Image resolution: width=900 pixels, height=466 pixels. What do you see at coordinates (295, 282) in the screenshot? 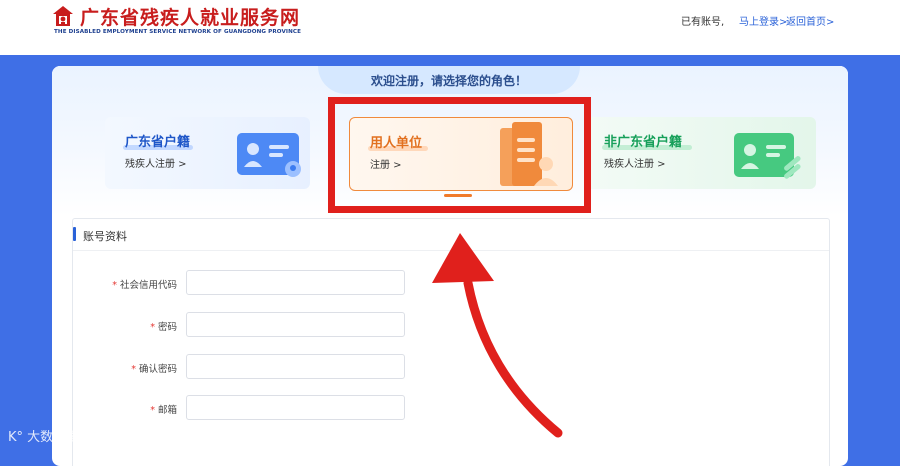
I see `credit-code-input` at bounding box center [295, 282].